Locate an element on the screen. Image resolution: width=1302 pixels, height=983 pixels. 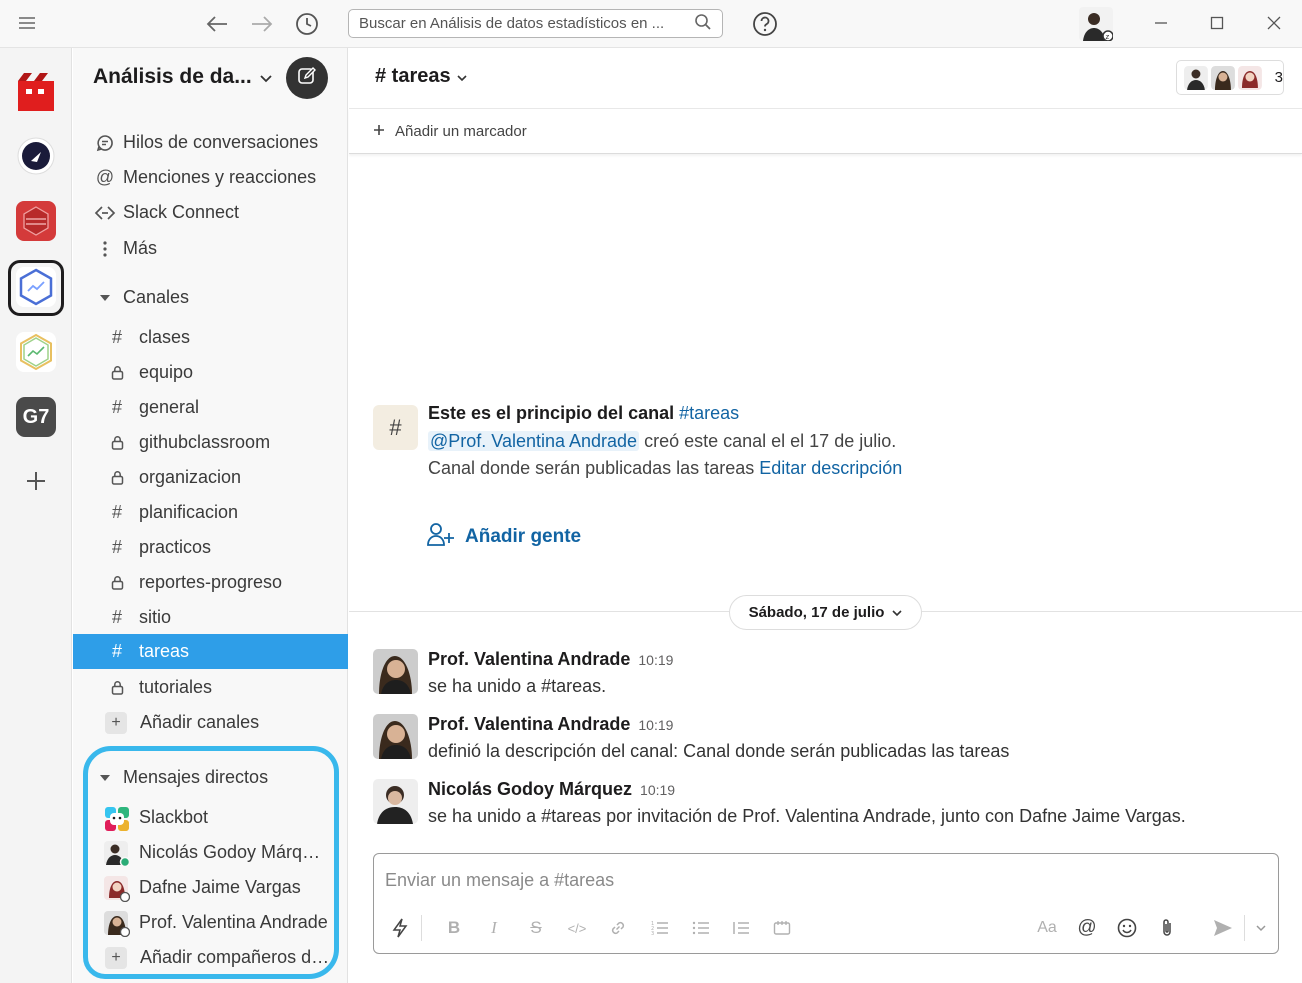
message-author: Nicolás Godoy Márquez 10:19 is located at coordinates (551, 789).